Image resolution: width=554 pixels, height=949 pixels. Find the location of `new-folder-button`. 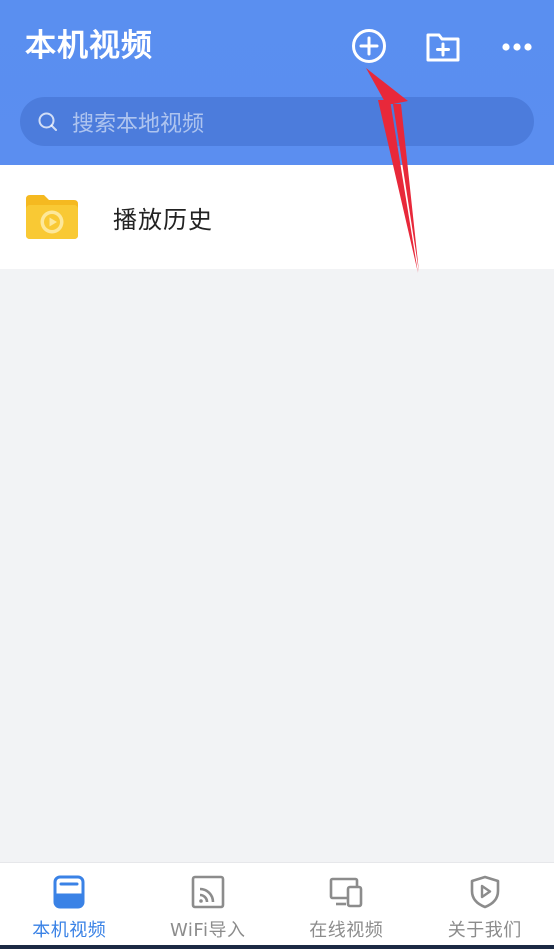

new-folder-button is located at coordinates (443, 46).